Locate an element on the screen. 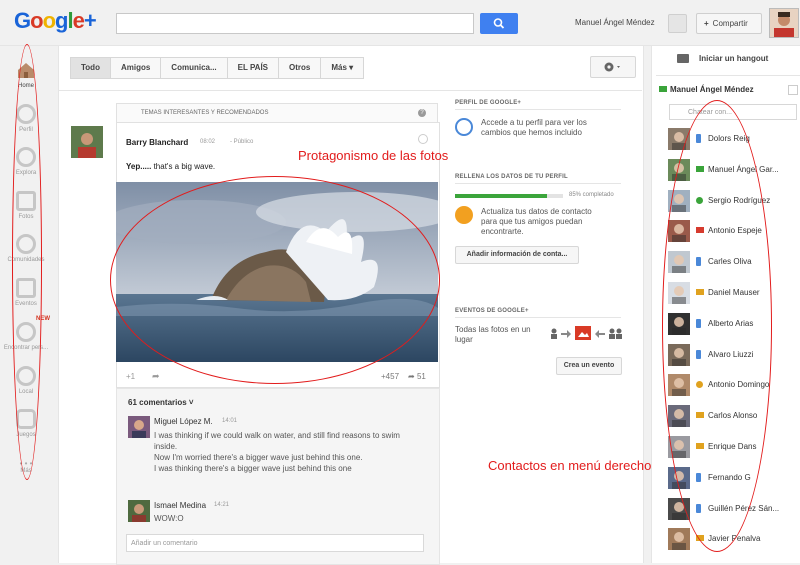 The image size is (800, 565). google-plus-logo: Google+ is located at coordinates (55, 21).